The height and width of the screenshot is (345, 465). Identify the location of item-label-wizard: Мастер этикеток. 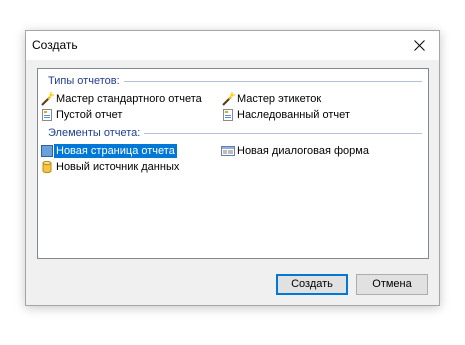
(271, 98).